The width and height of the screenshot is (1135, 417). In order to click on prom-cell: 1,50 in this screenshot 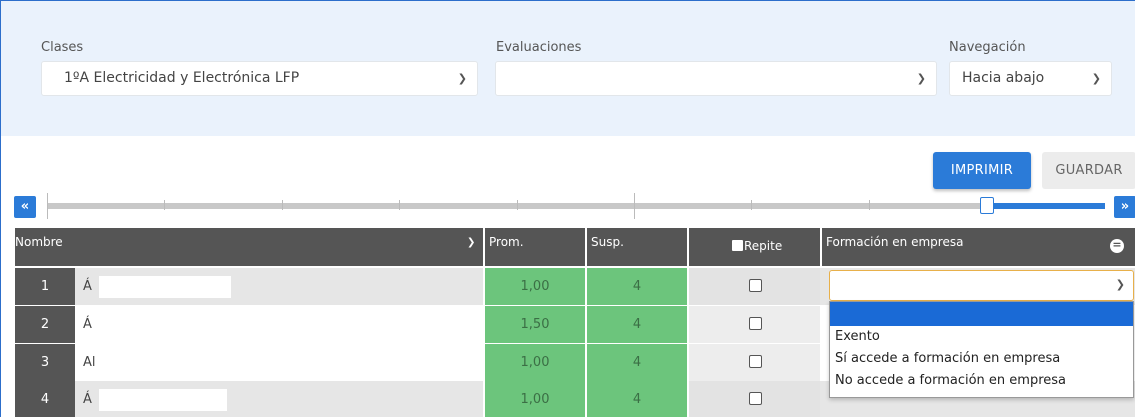, I will do `click(535, 324)`.